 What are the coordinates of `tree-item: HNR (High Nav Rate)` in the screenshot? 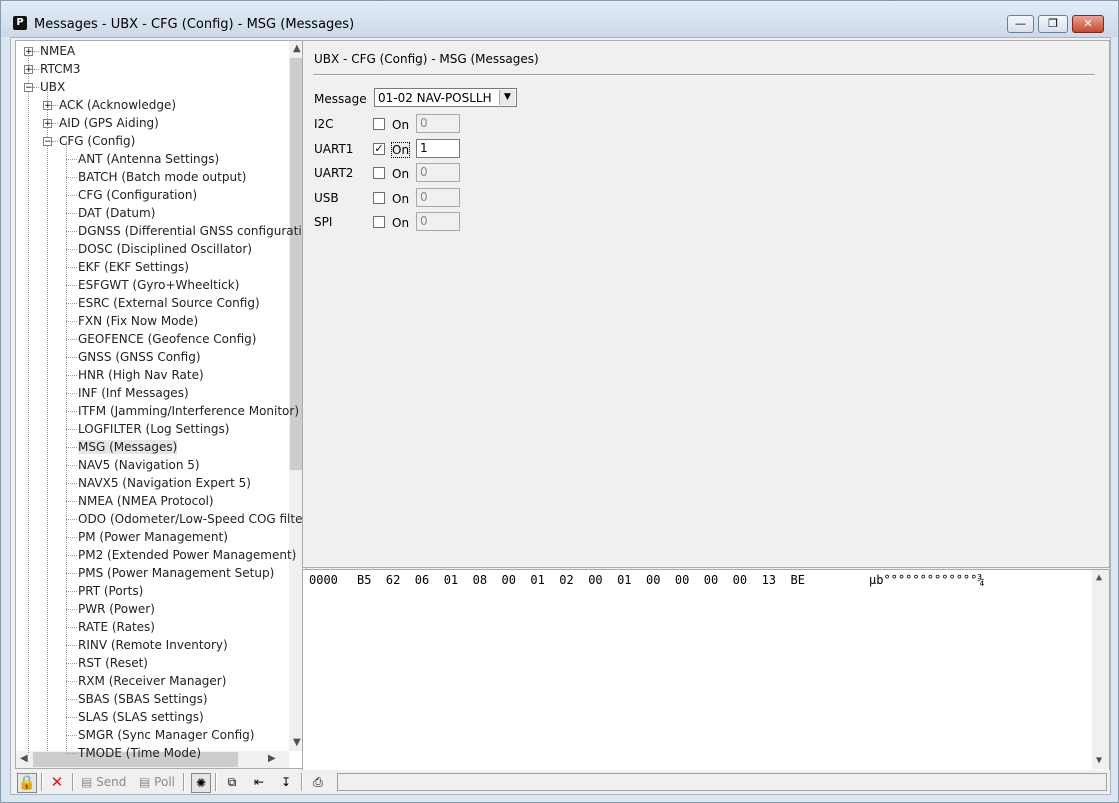 It's located at (141, 375).